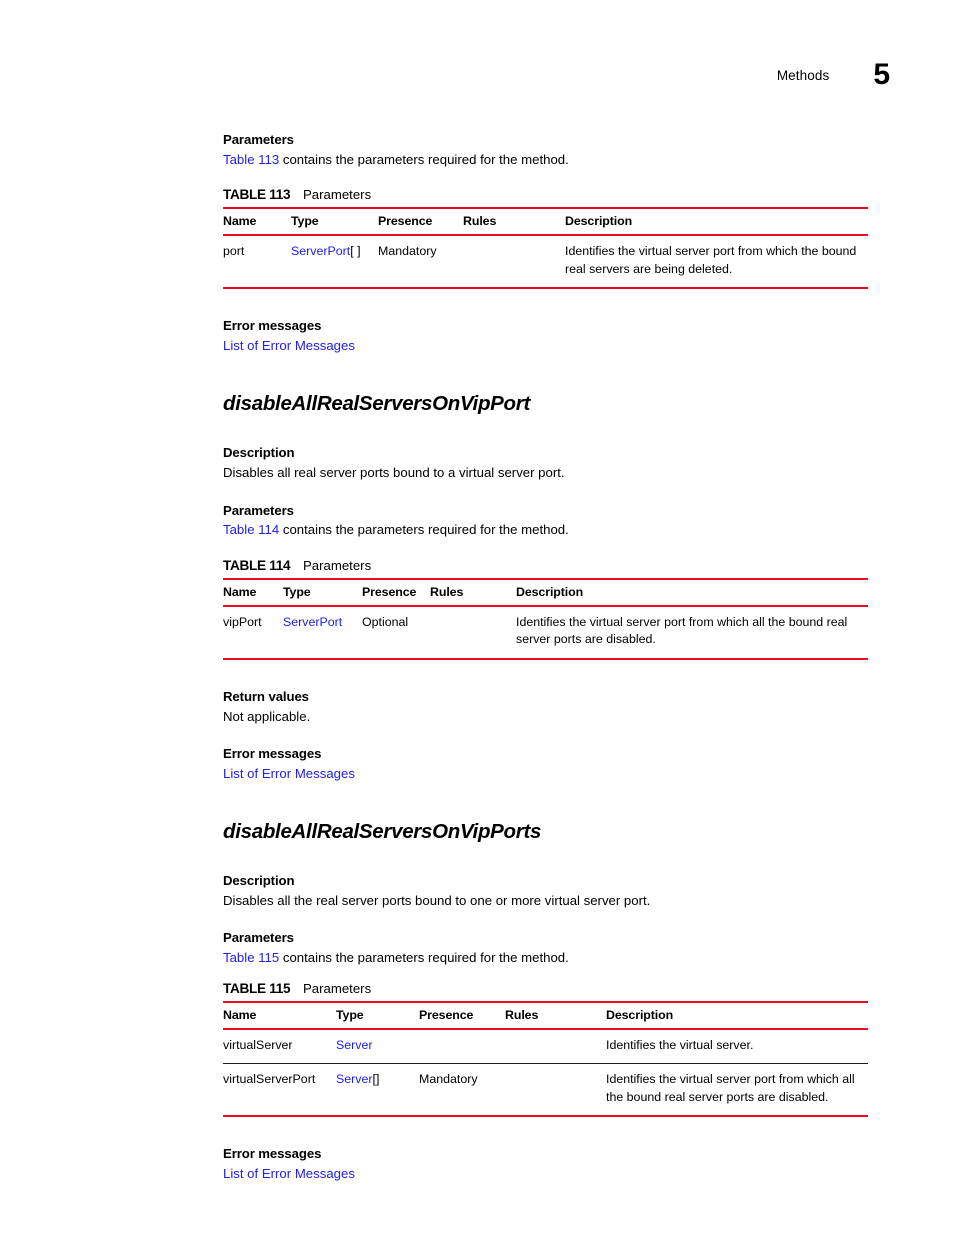 The image size is (954, 1235). What do you see at coordinates (257, 565) in the screenshot?
I see `table-114-number: TABLE 114` at bounding box center [257, 565].